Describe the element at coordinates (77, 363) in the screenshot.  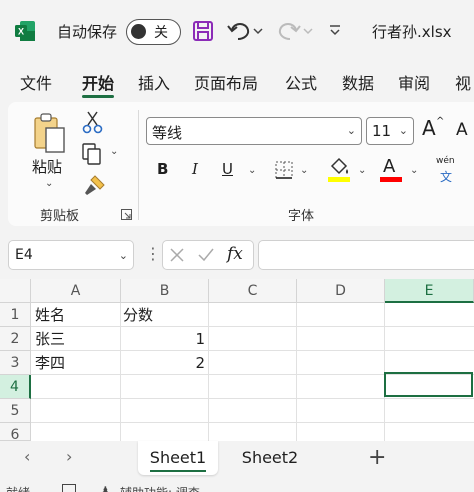
I see `cell-a3: 李四` at that location.